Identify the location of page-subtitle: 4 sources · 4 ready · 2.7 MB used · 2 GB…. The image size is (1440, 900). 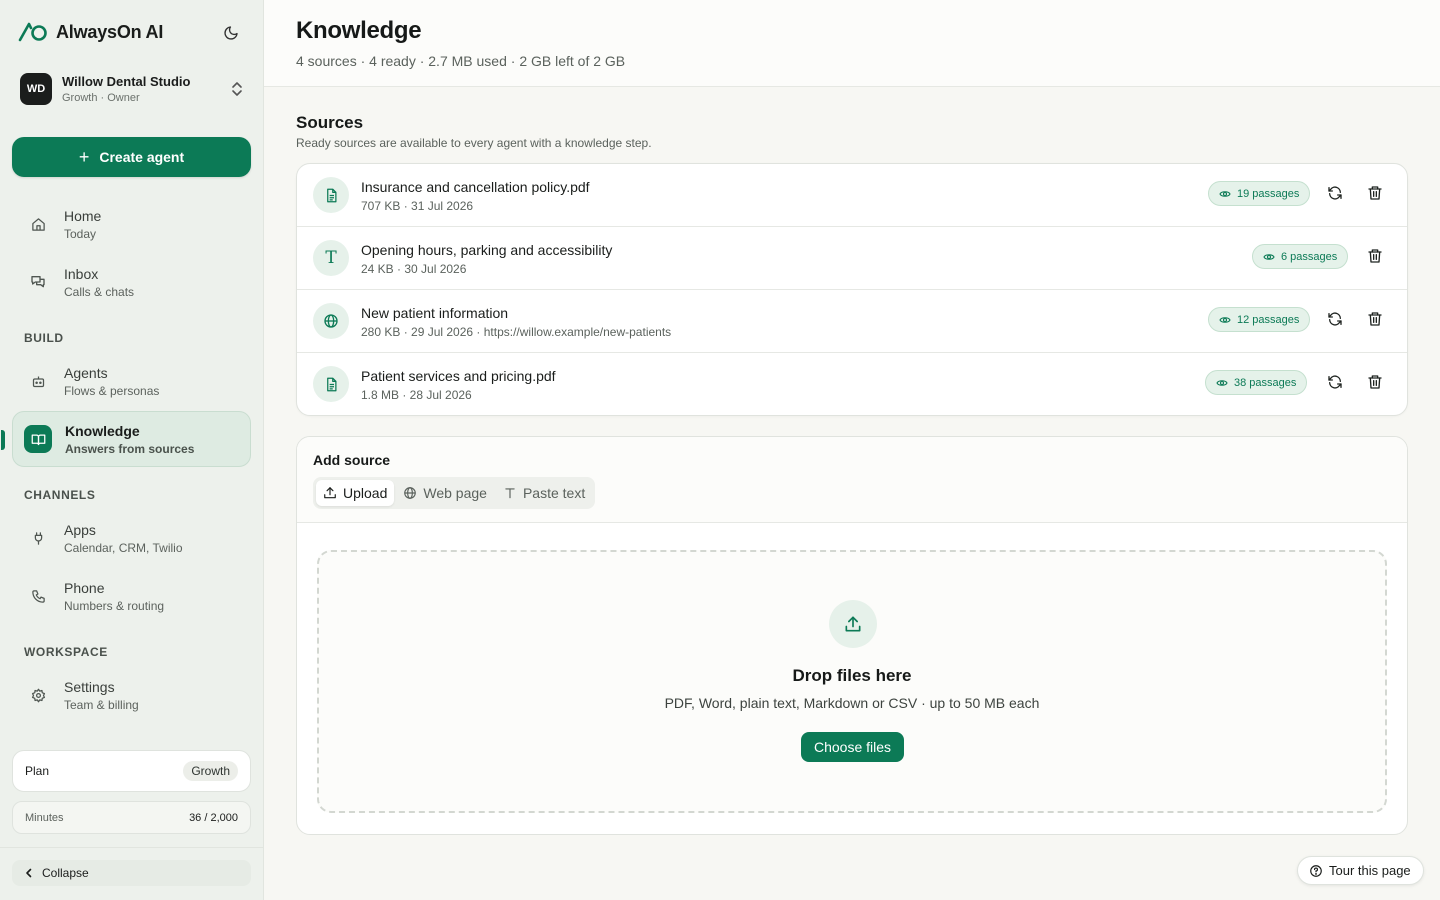
(461, 61).